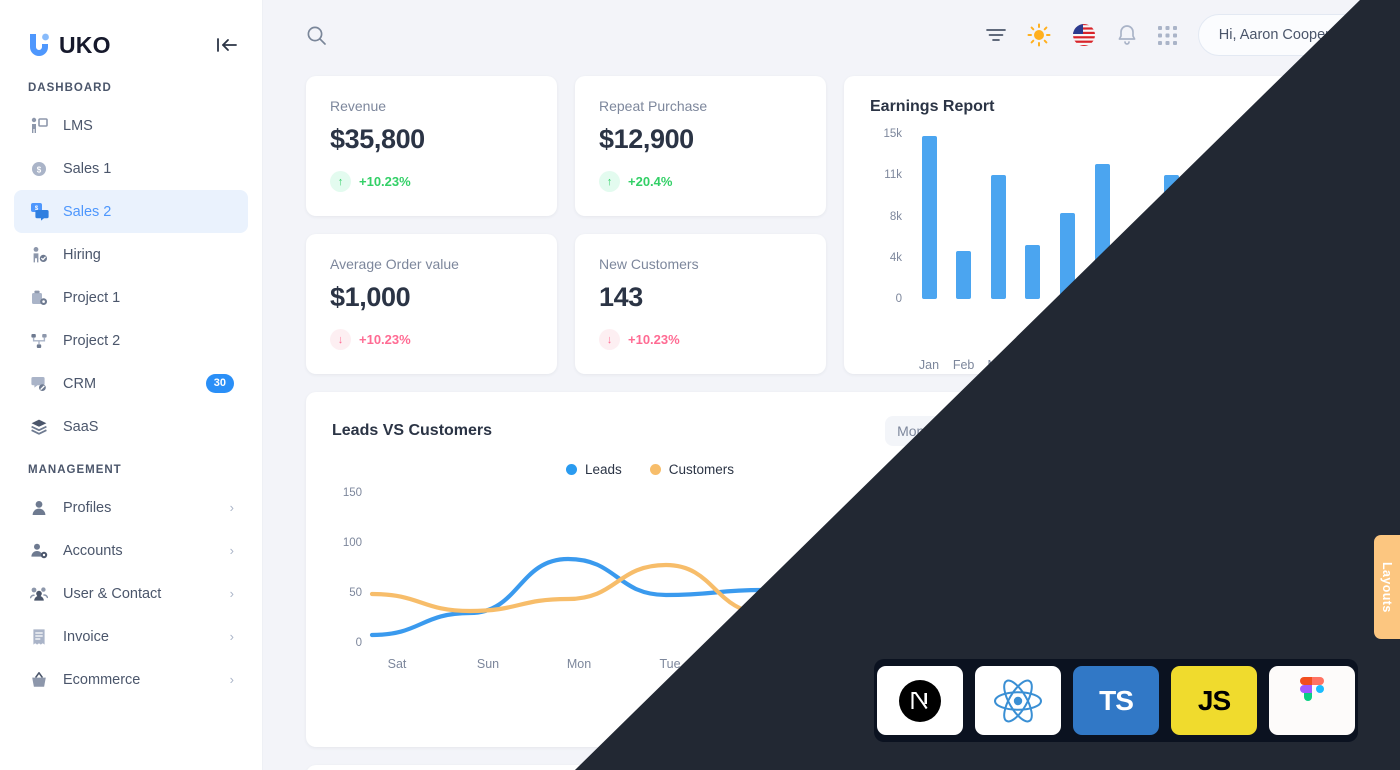  What do you see at coordinates (431, 304) in the screenshot?
I see `stat-card-average-order-value: Average Order value $1,000 ↓ +10.23%` at bounding box center [431, 304].